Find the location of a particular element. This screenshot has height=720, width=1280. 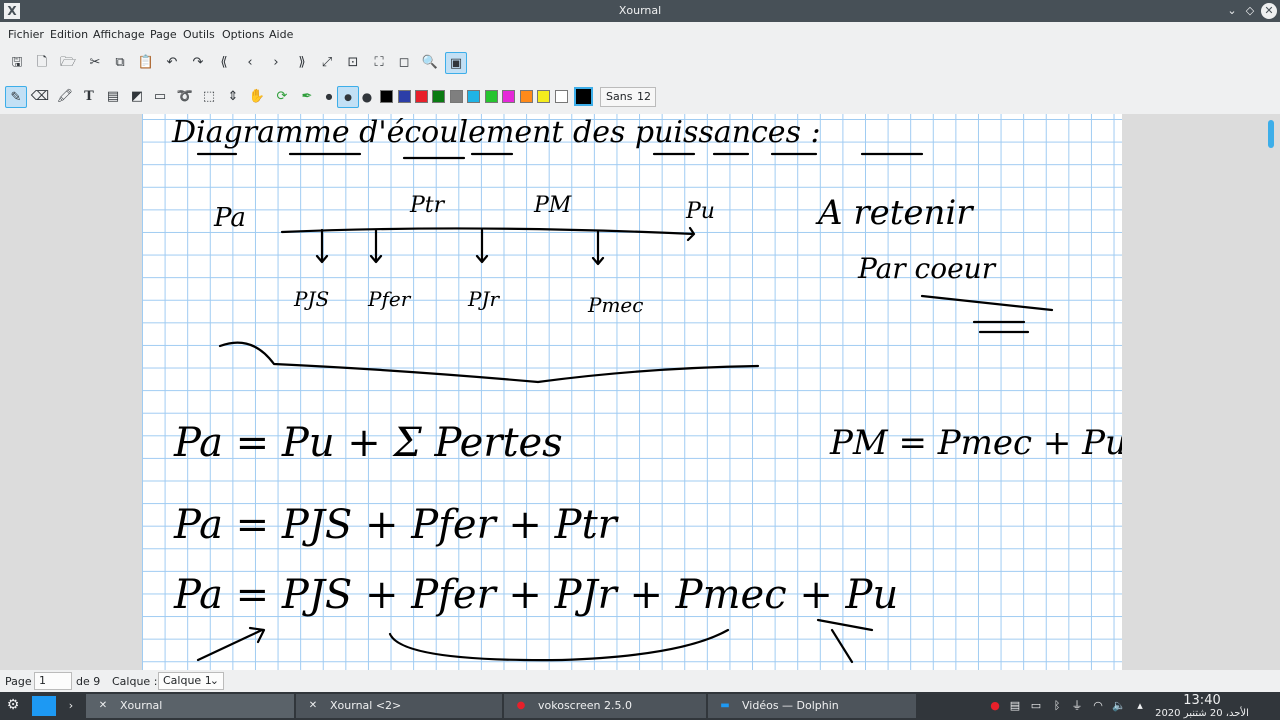

bluetooth-icon: ᛒ is located at coordinates (1057, 706).